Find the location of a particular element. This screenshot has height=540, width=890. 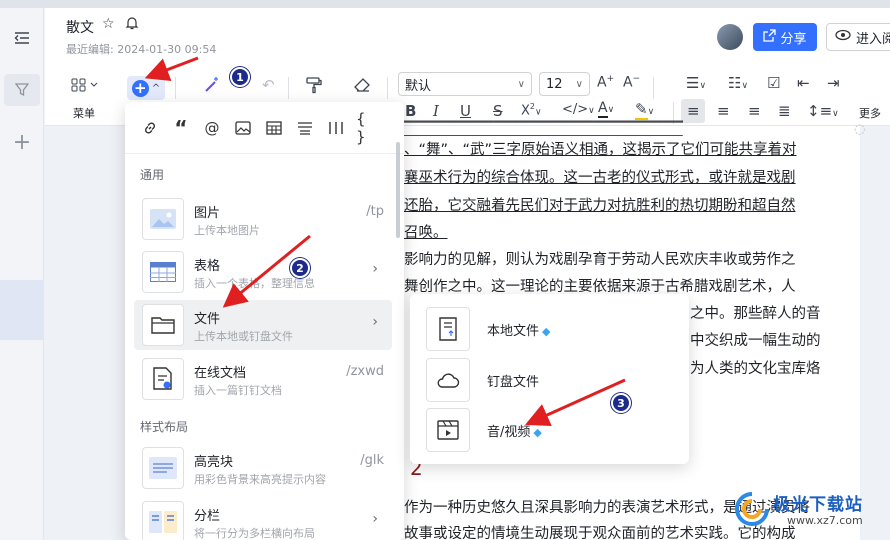

item-shortcut: /tp is located at coordinates (375, 211).